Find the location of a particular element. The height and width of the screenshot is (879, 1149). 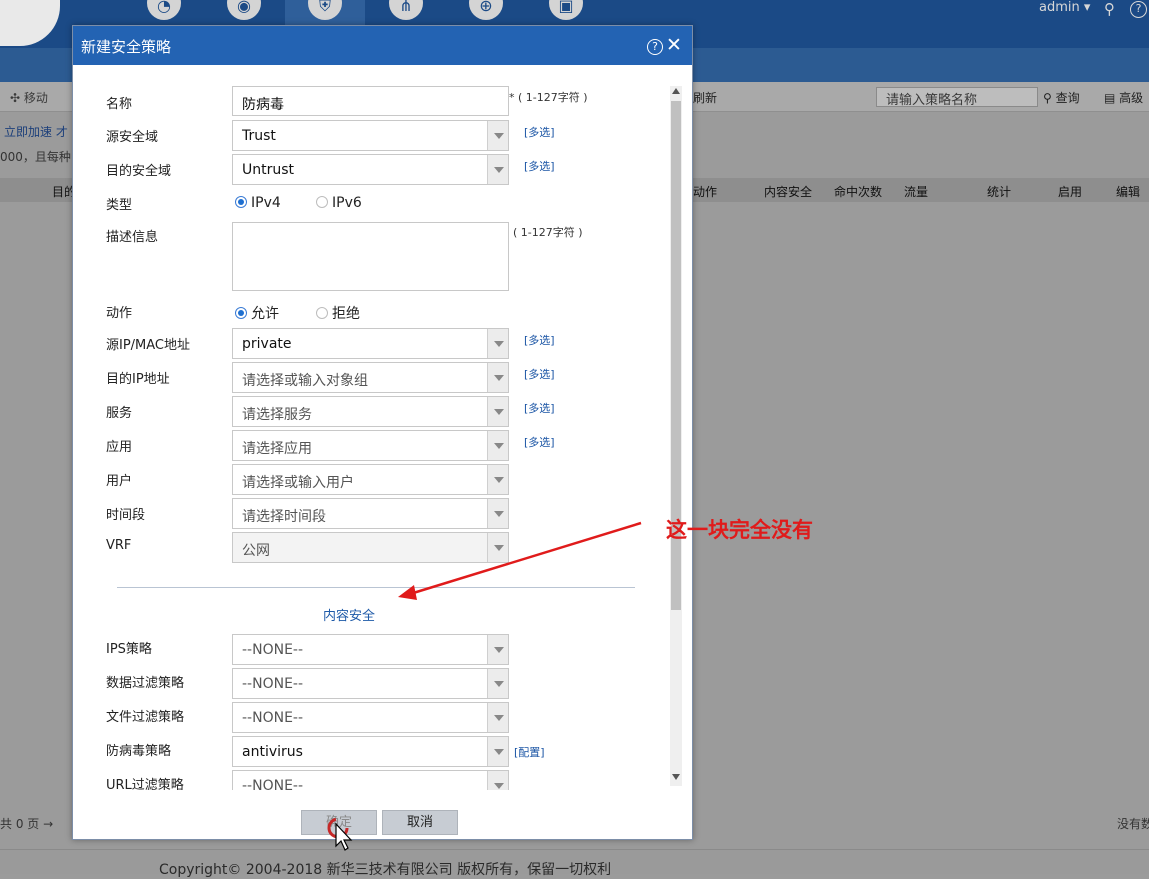

src-zone-multiselect-link: [多选] is located at coordinates (539, 132).